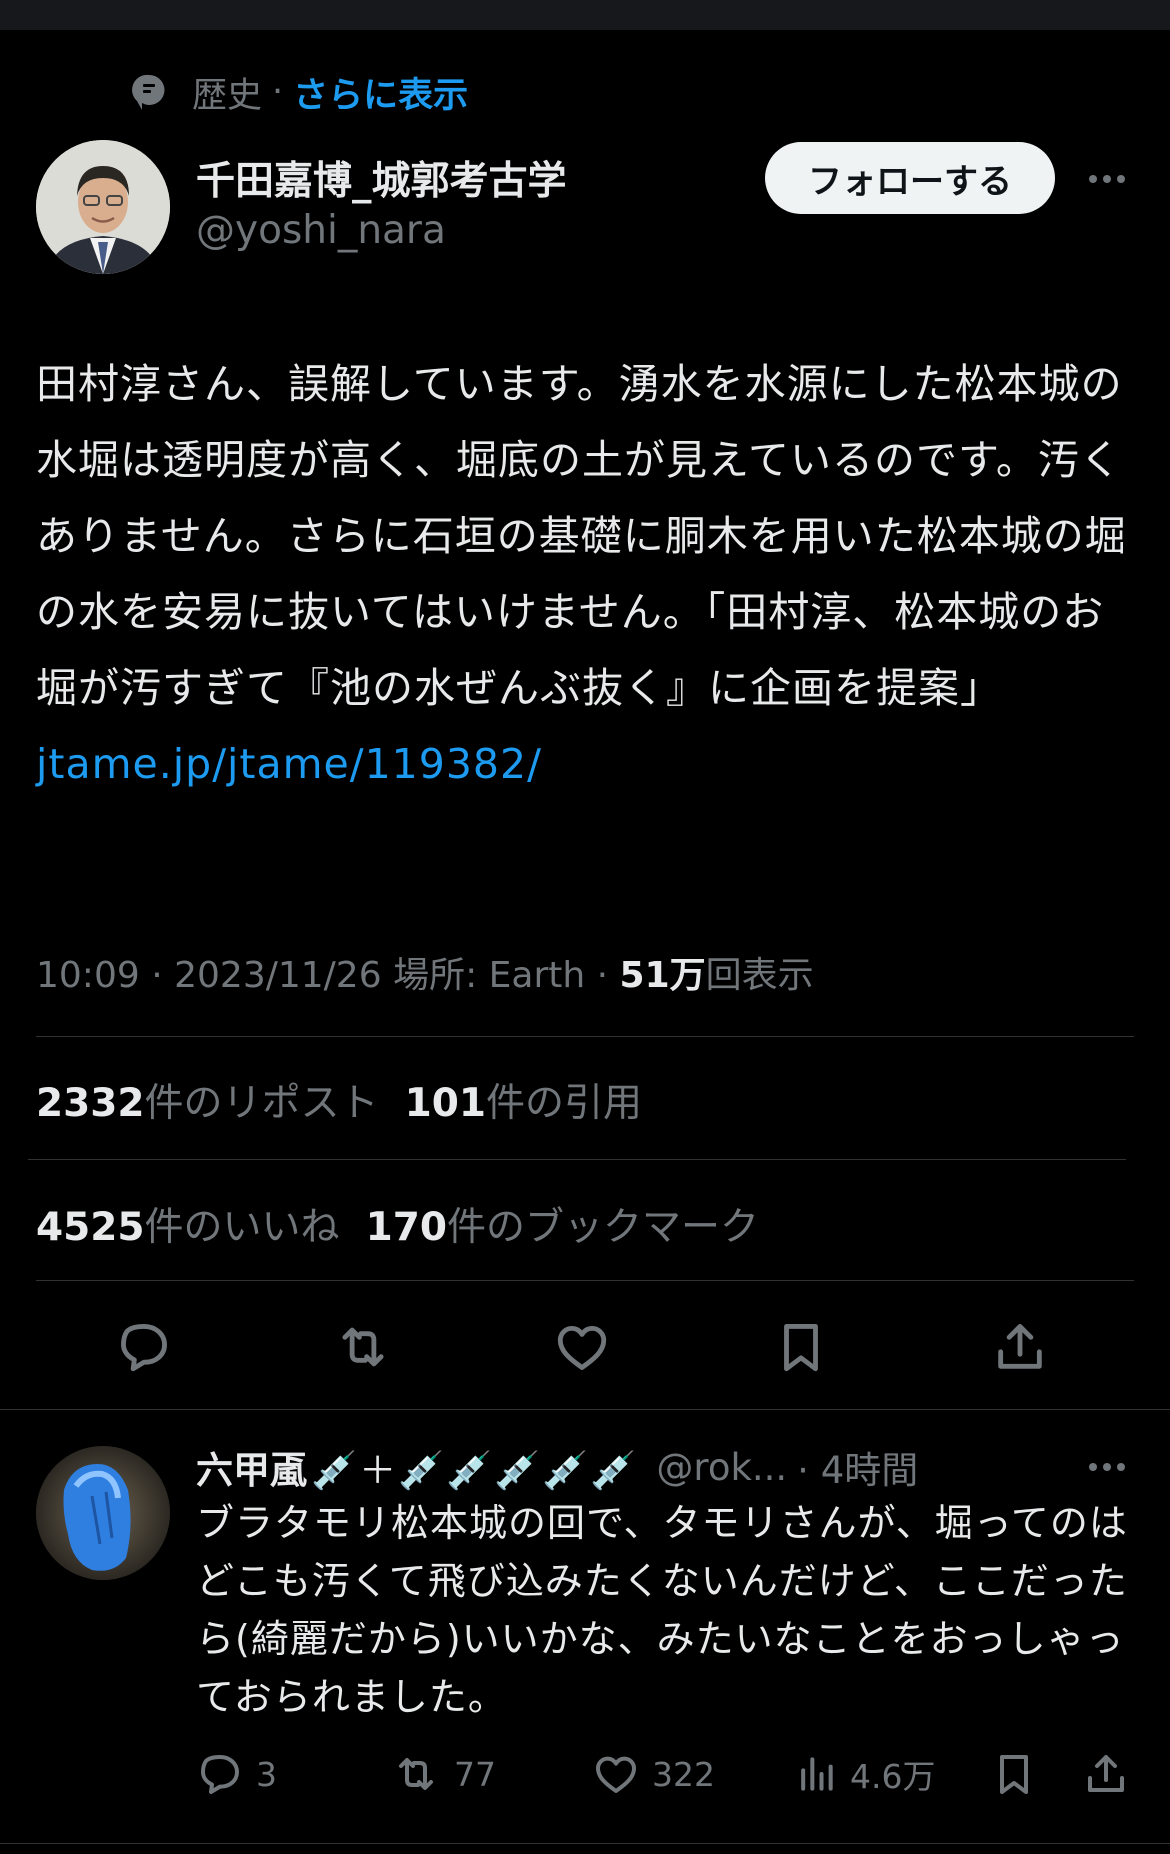 The height and width of the screenshot is (1854, 1170). Describe the element at coordinates (289, 764) in the screenshot. I see `post-link: jtame.jp/jtame/119382/` at that location.